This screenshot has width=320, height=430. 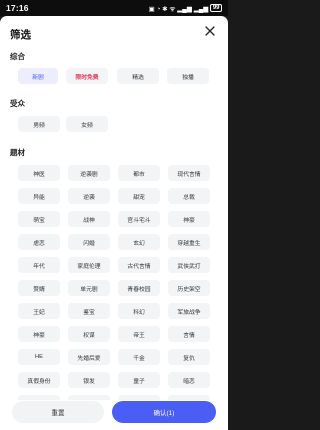 I want to click on chip-theme: 甜宠, so click(x=139, y=196).